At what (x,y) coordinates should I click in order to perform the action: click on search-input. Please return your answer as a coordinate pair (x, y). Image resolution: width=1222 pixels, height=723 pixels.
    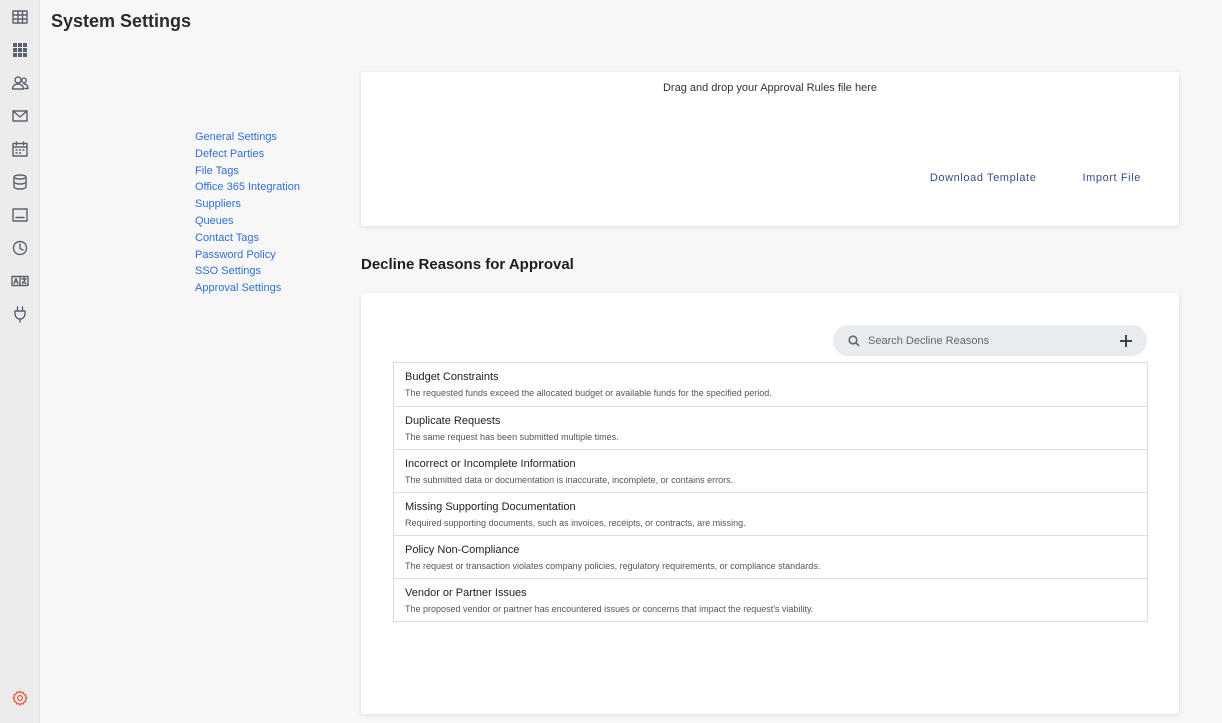
    Looking at the image, I should click on (991, 340).